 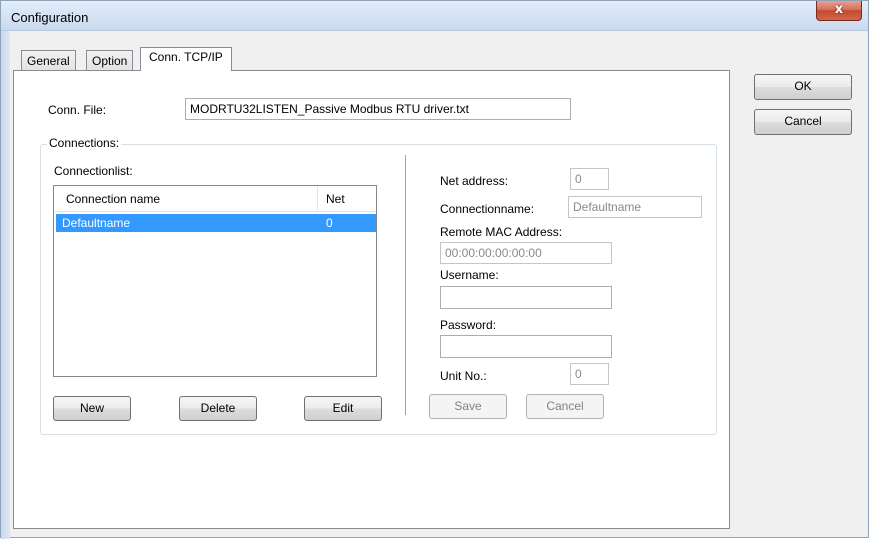 What do you see at coordinates (434, 16) in the screenshot?
I see `title-bar: Configuration x` at bounding box center [434, 16].